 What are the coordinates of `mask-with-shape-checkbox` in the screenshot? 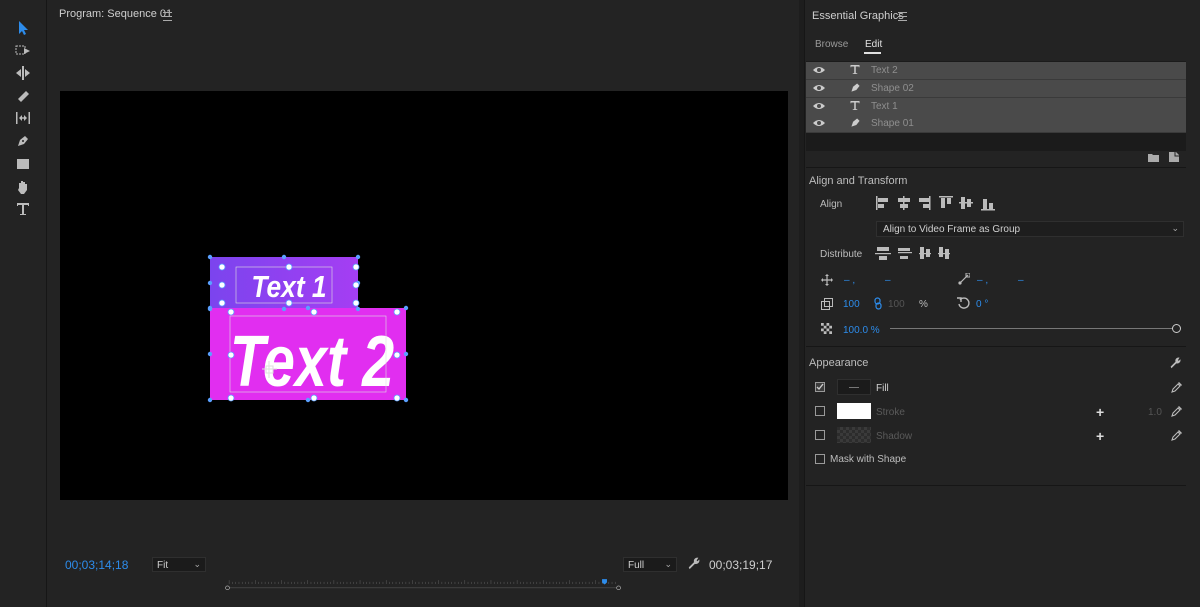 It's located at (820, 459).